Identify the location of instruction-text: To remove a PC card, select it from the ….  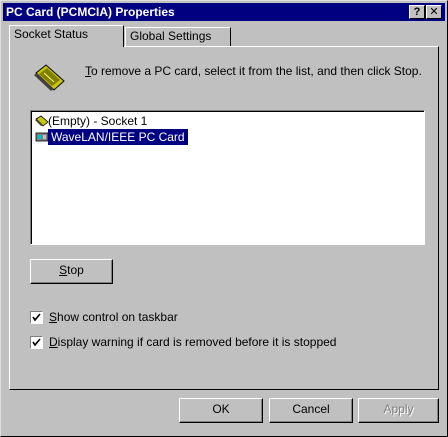
(257, 71).